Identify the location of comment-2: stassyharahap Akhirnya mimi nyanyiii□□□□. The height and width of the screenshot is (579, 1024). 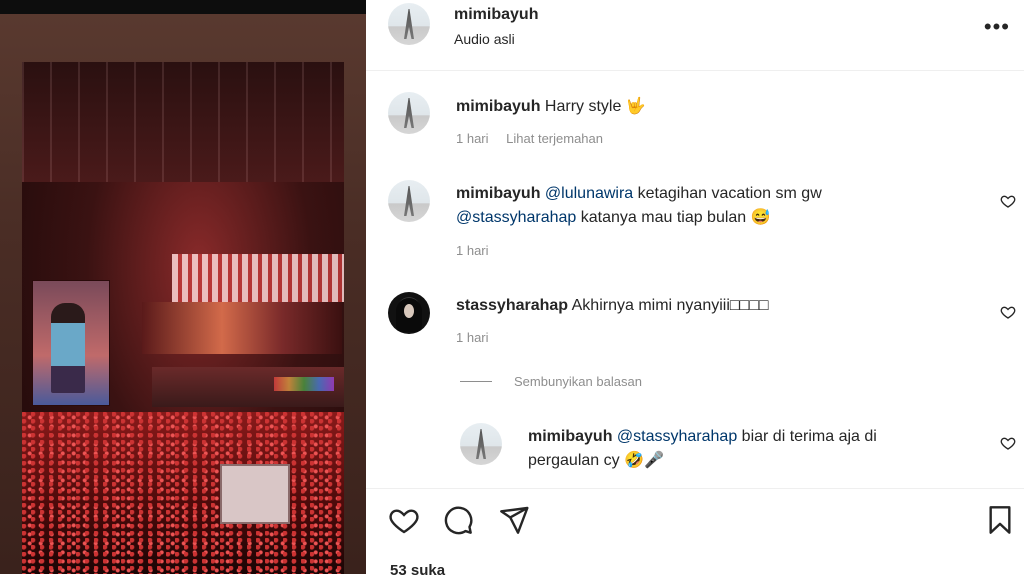
(612, 306).